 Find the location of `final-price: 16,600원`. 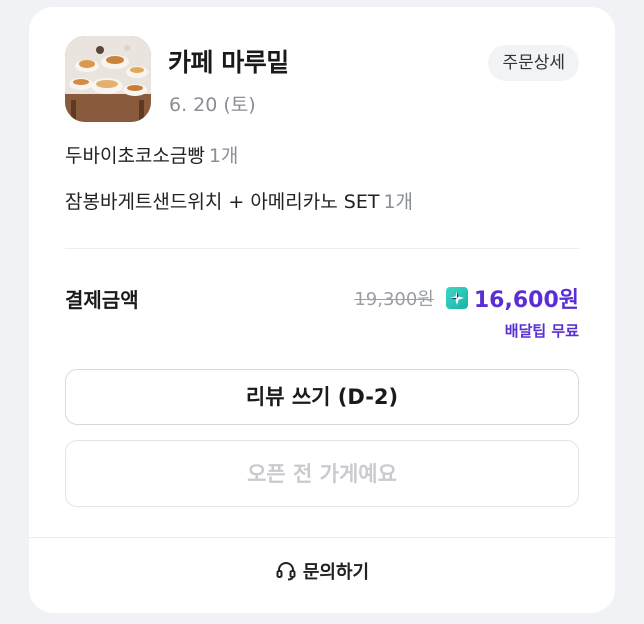

final-price: 16,600원 is located at coordinates (526, 300).